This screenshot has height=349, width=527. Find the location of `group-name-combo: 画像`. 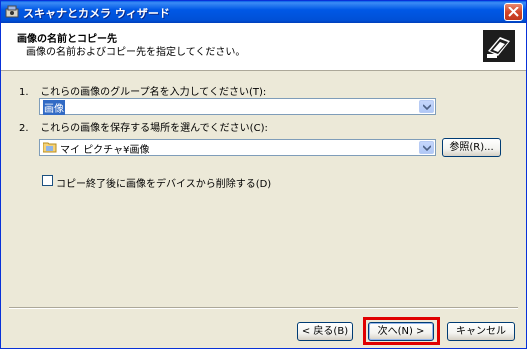

group-name-combo: 画像 is located at coordinates (237, 106).